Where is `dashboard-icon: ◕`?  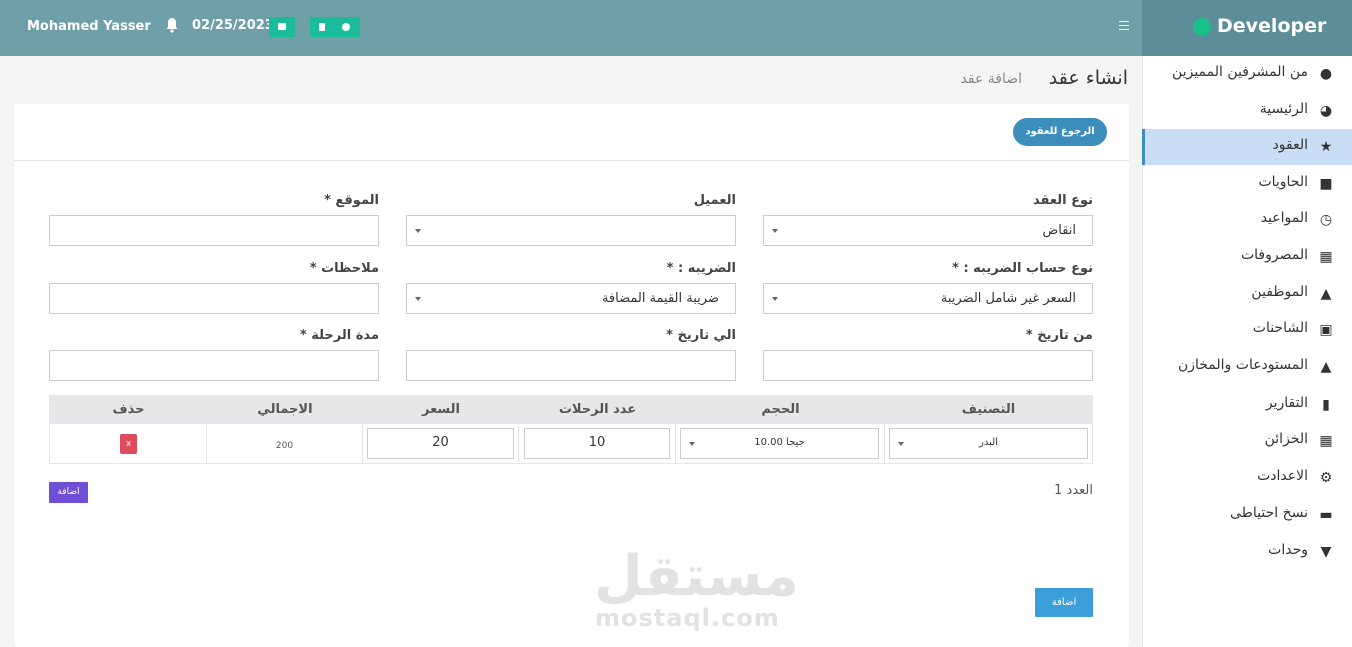
dashboard-icon: ◕ is located at coordinates (1326, 111).